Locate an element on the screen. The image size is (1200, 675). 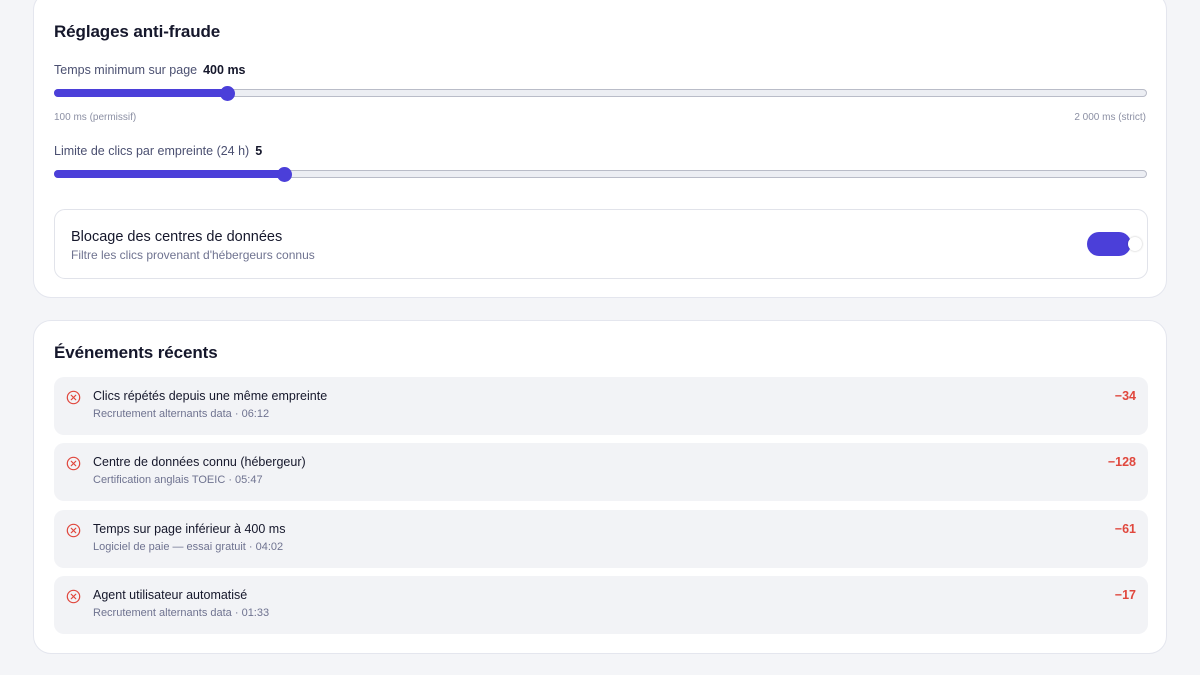
event-score: −34 is located at coordinates (1125, 396).